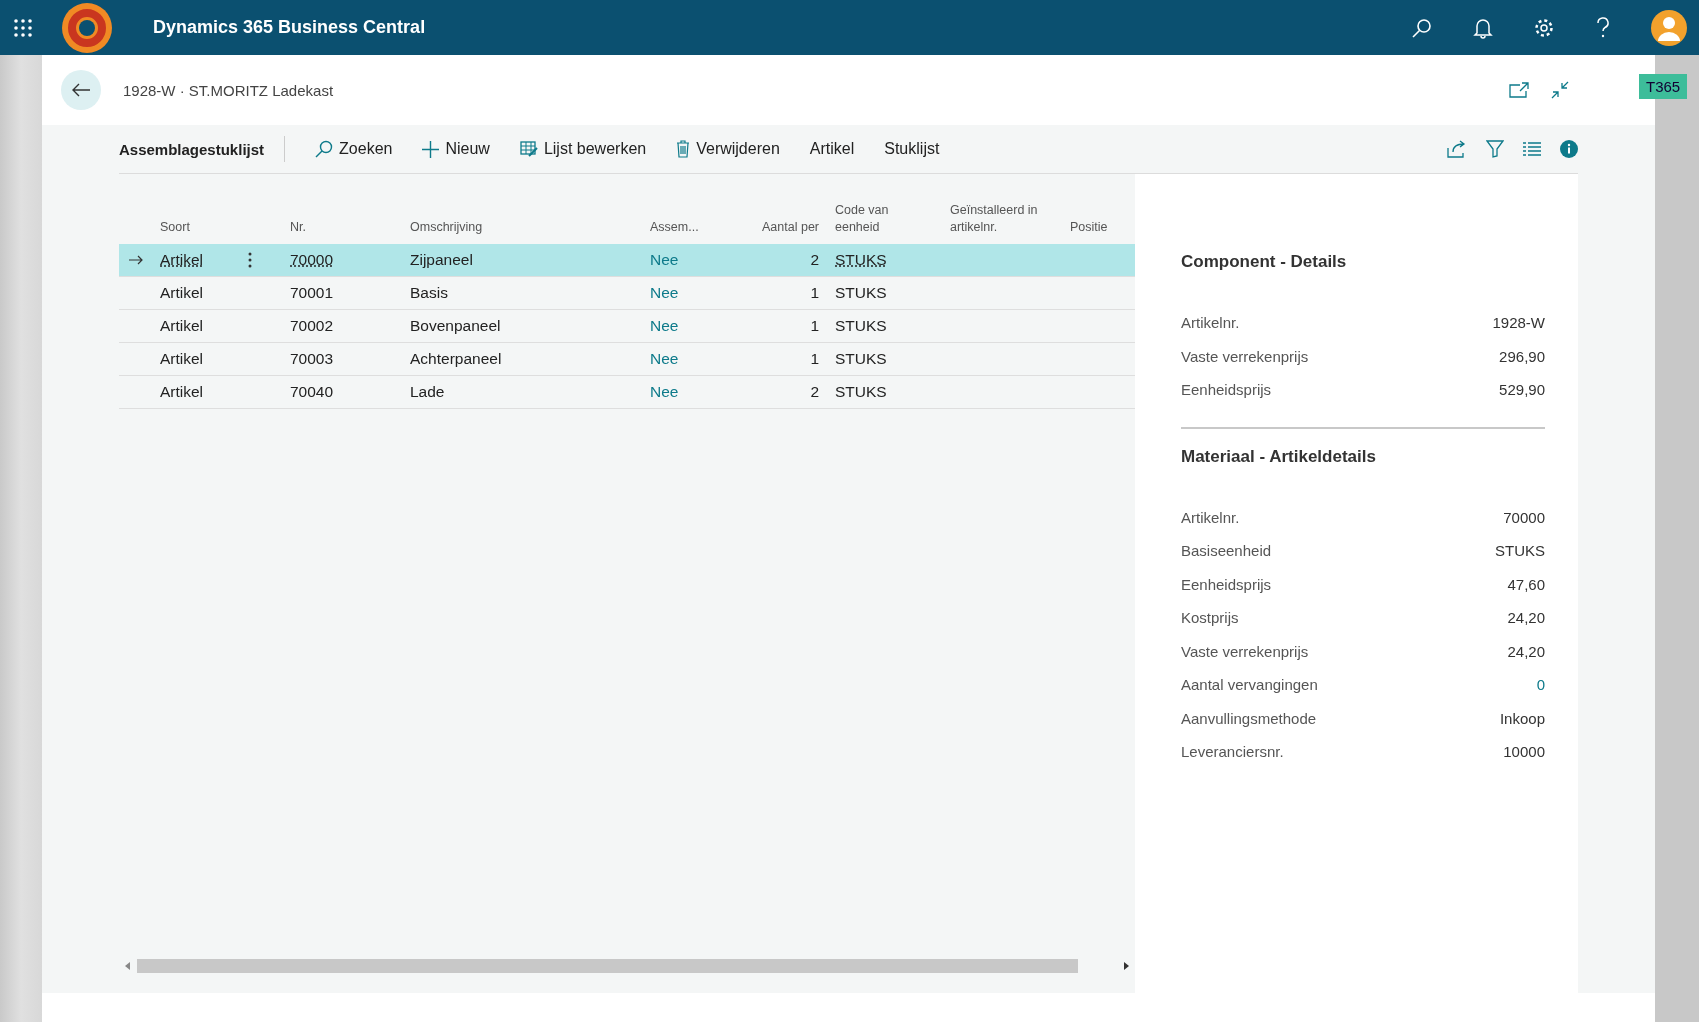 This screenshot has height=1022, width=1699. I want to click on factbox-heading: Materiaal - Artikeldetails, so click(1279, 456).